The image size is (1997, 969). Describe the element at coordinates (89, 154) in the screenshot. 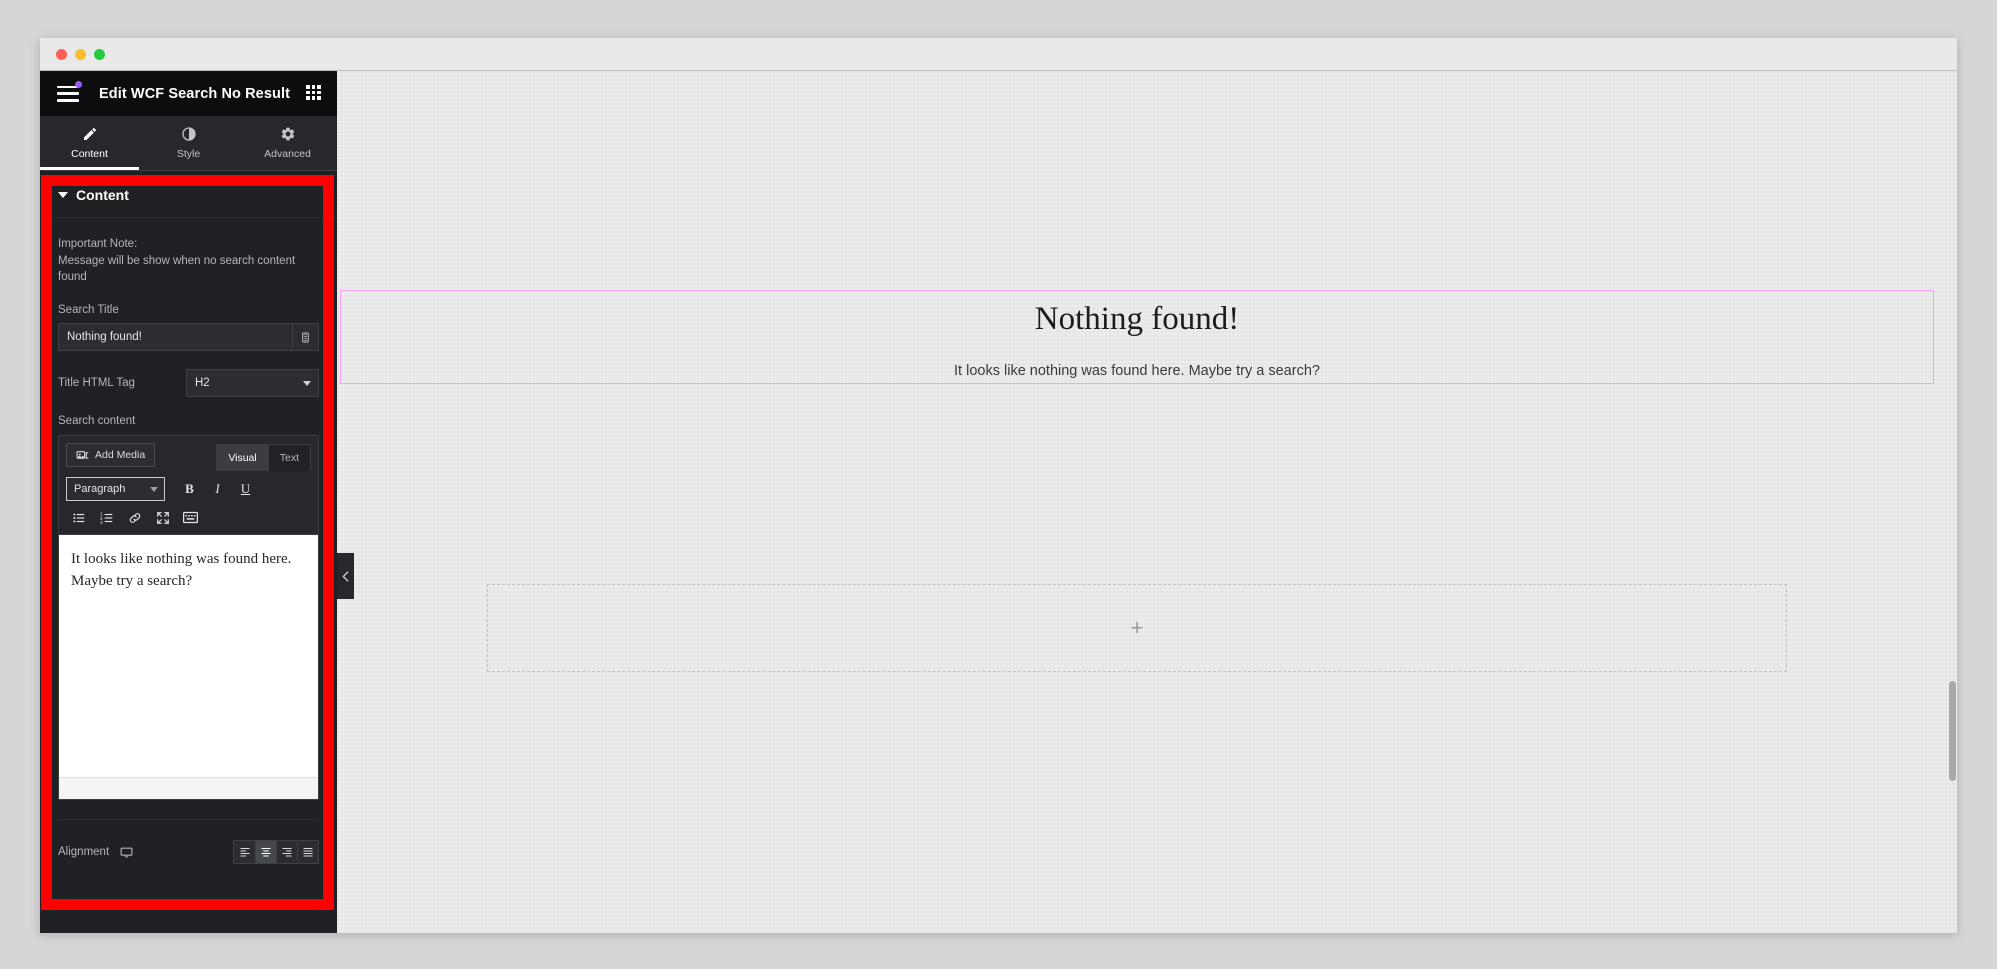

I see `tab-content-label: Content` at that location.